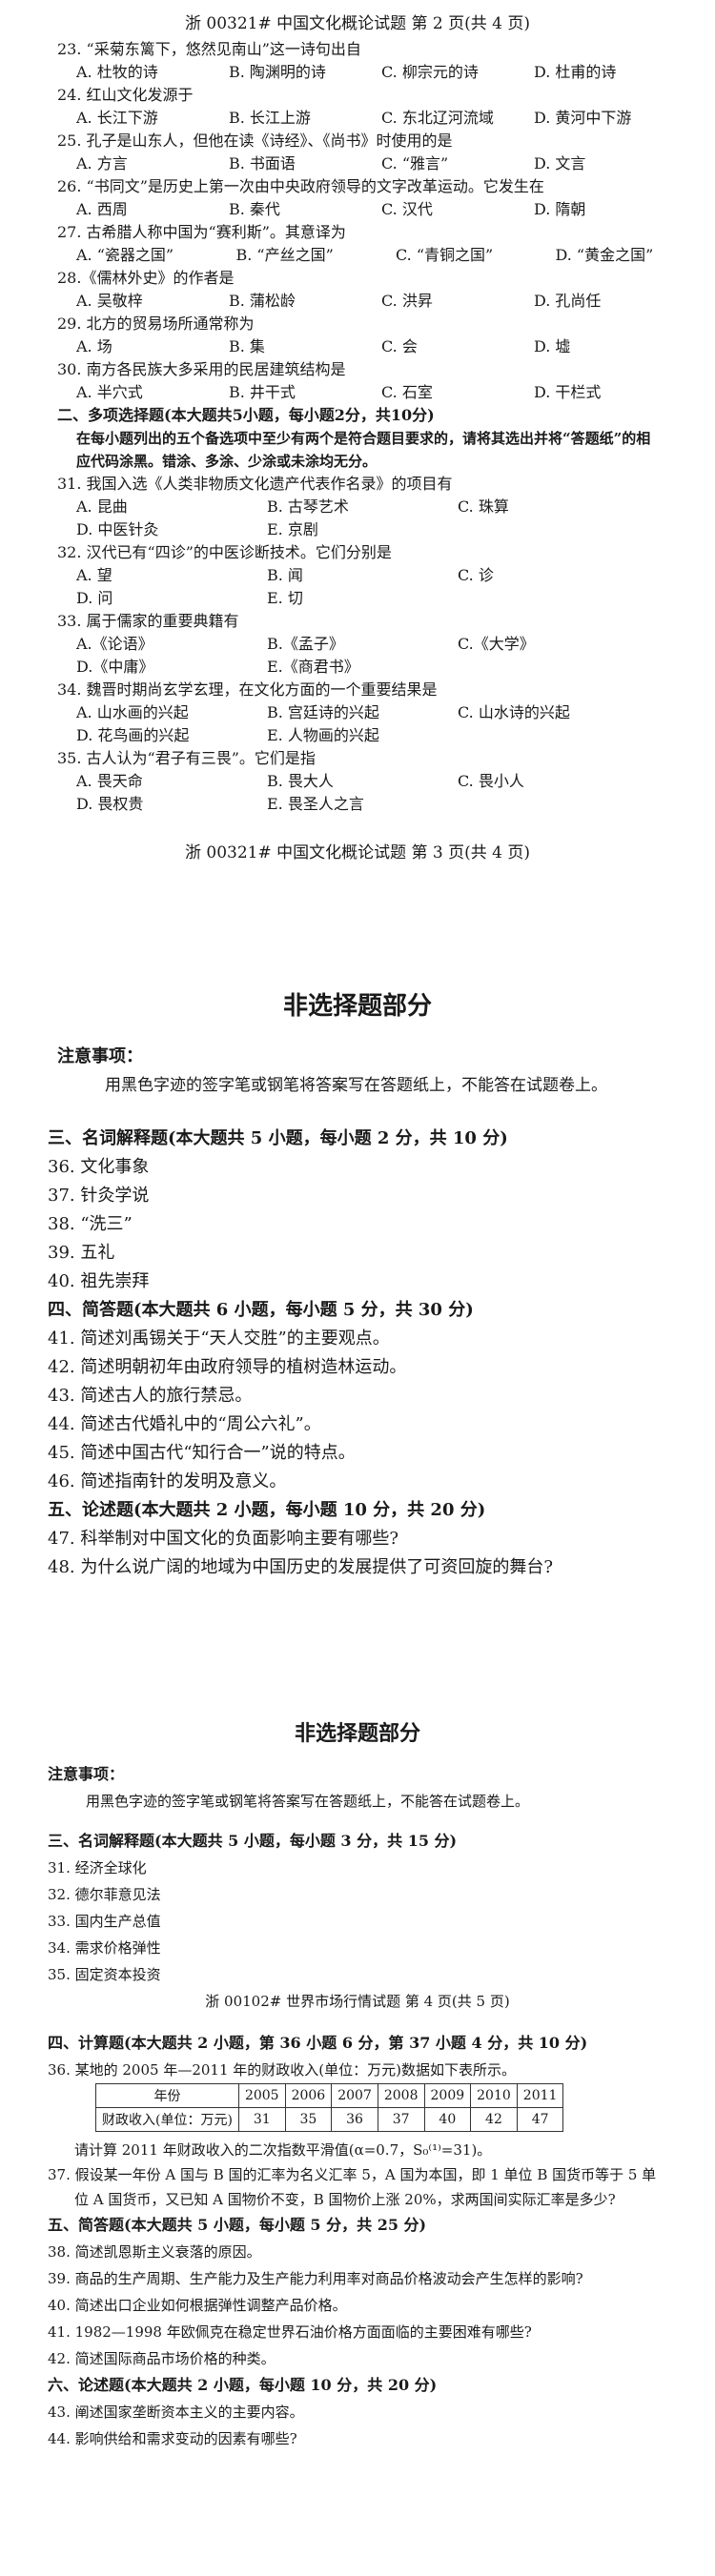 The height and width of the screenshot is (2576, 715). Describe the element at coordinates (104, 1974) in the screenshot. I see `list-item: 35. 固定资本投资` at that location.